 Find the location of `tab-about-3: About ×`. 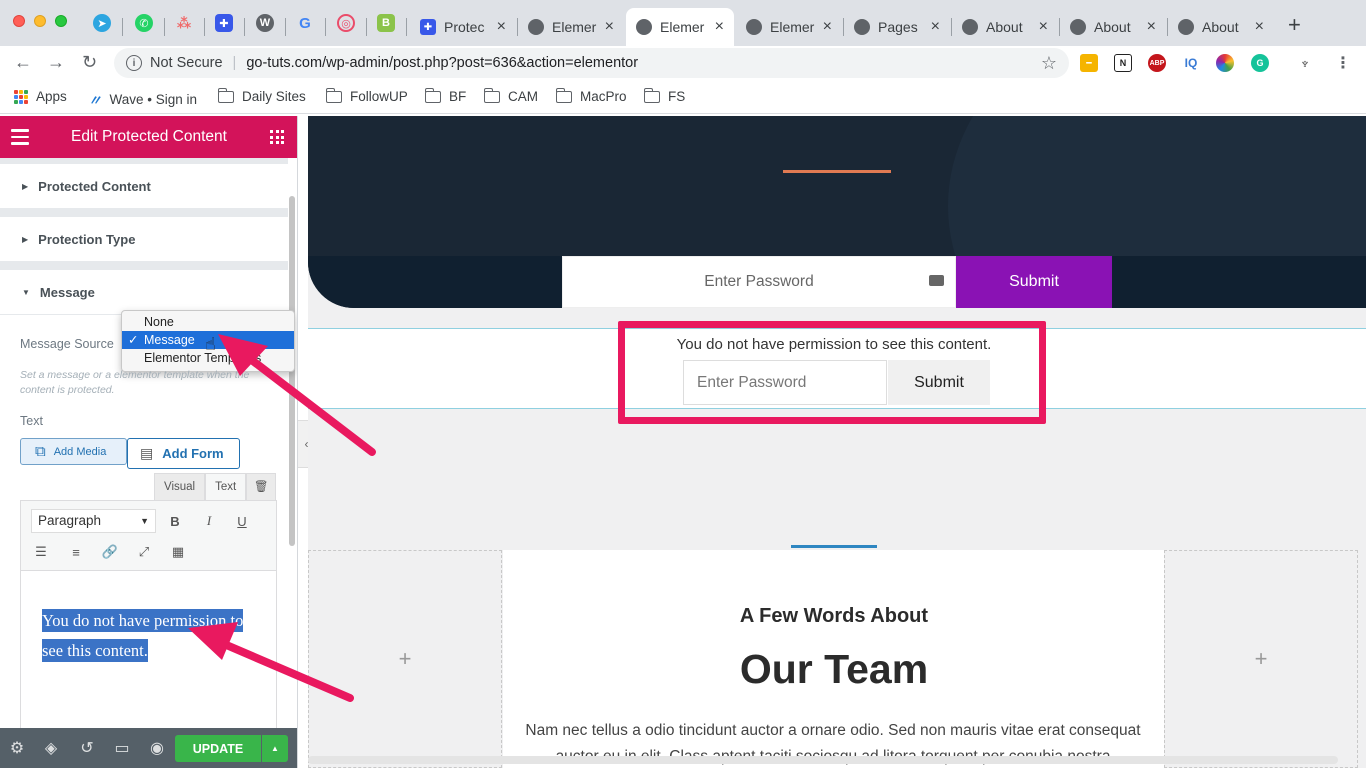

tab-about-3: About × is located at coordinates (1221, 27).